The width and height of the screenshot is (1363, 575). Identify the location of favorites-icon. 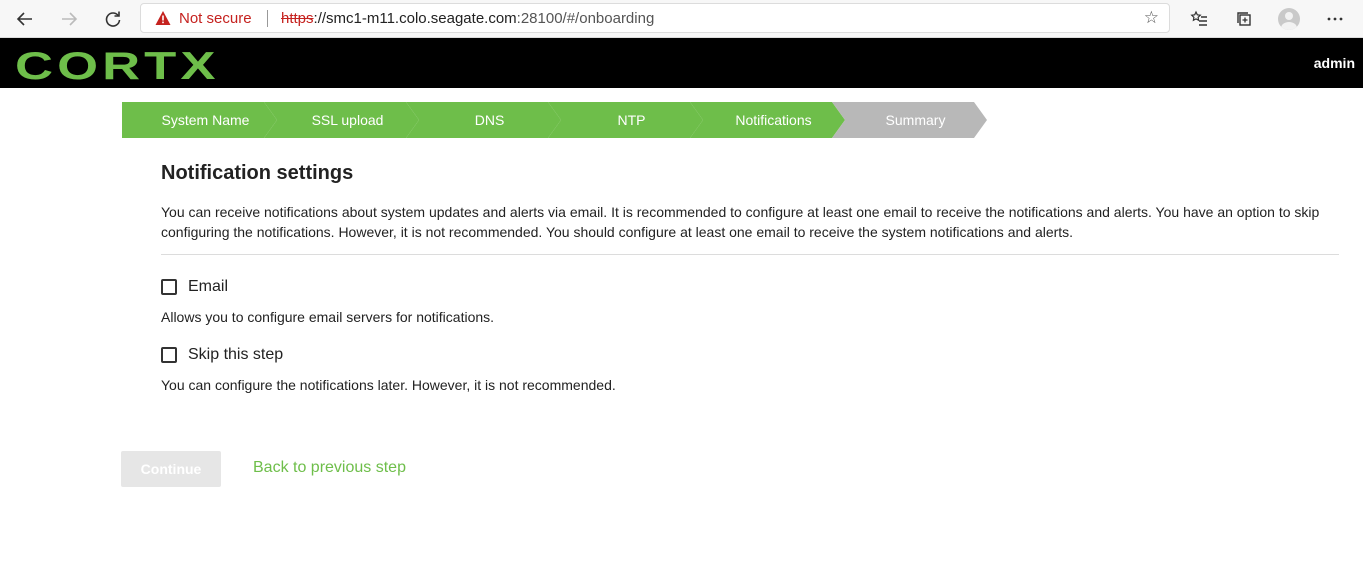
(1199, 19).